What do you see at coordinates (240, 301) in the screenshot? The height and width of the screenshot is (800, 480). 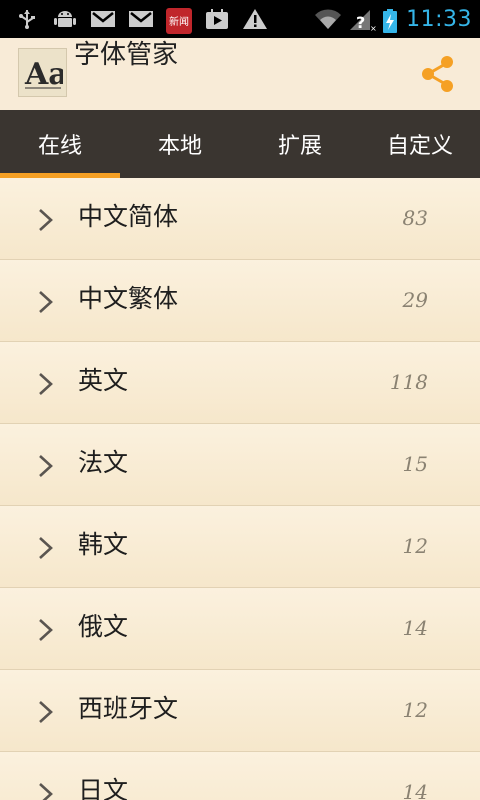 I see `list-item: 中文繁体 29` at bounding box center [240, 301].